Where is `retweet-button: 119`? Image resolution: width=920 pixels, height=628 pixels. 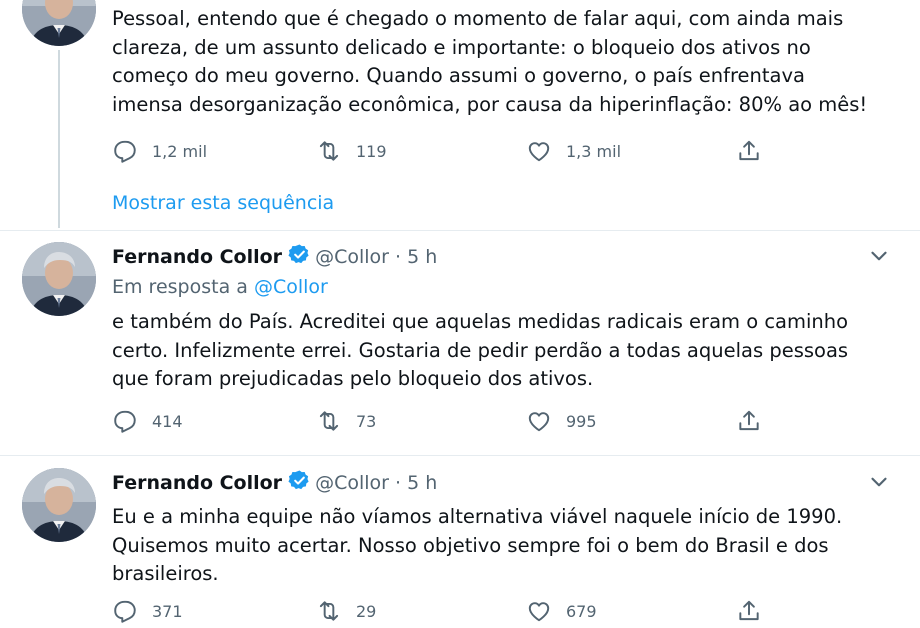
retweet-button: 119 is located at coordinates (351, 151).